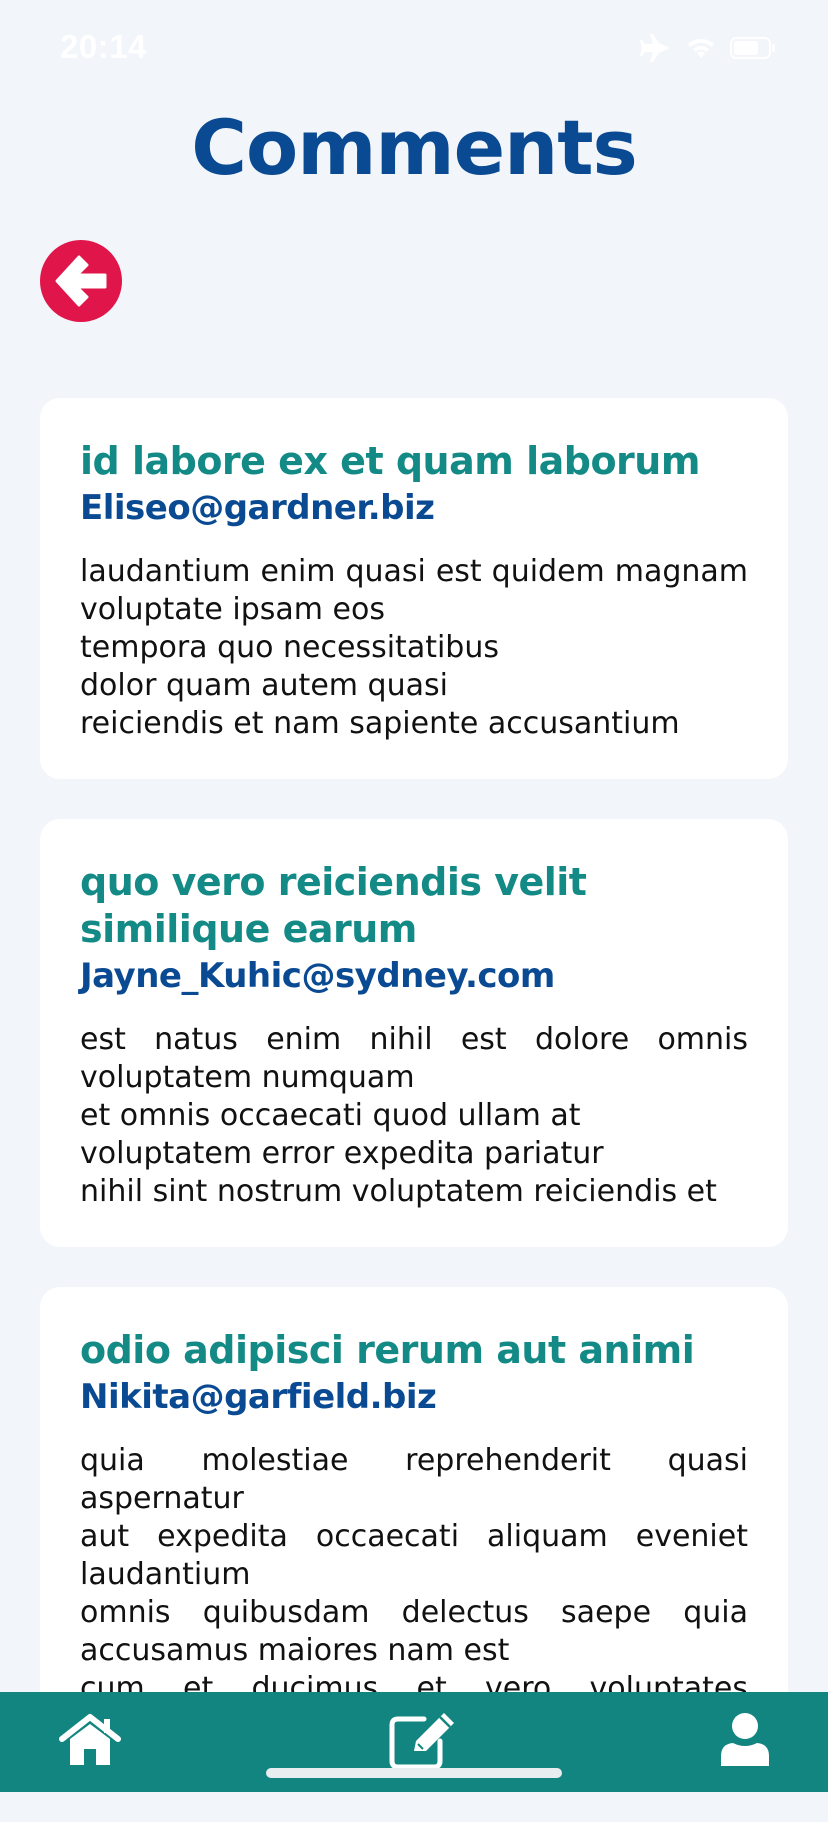  What do you see at coordinates (258, 1397) in the screenshot?
I see `comment-email: Nikita@garfield.biz` at bounding box center [258, 1397].